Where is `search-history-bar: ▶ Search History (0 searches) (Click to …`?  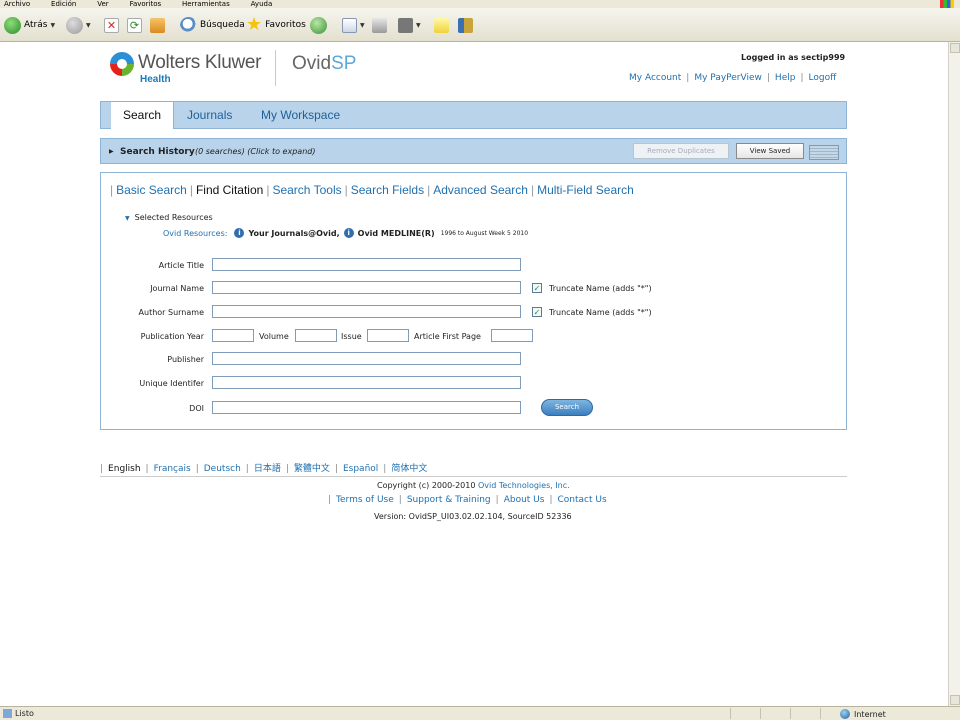
search-history-bar: ▶ Search History (0 searches) (Click to … is located at coordinates (473, 151).